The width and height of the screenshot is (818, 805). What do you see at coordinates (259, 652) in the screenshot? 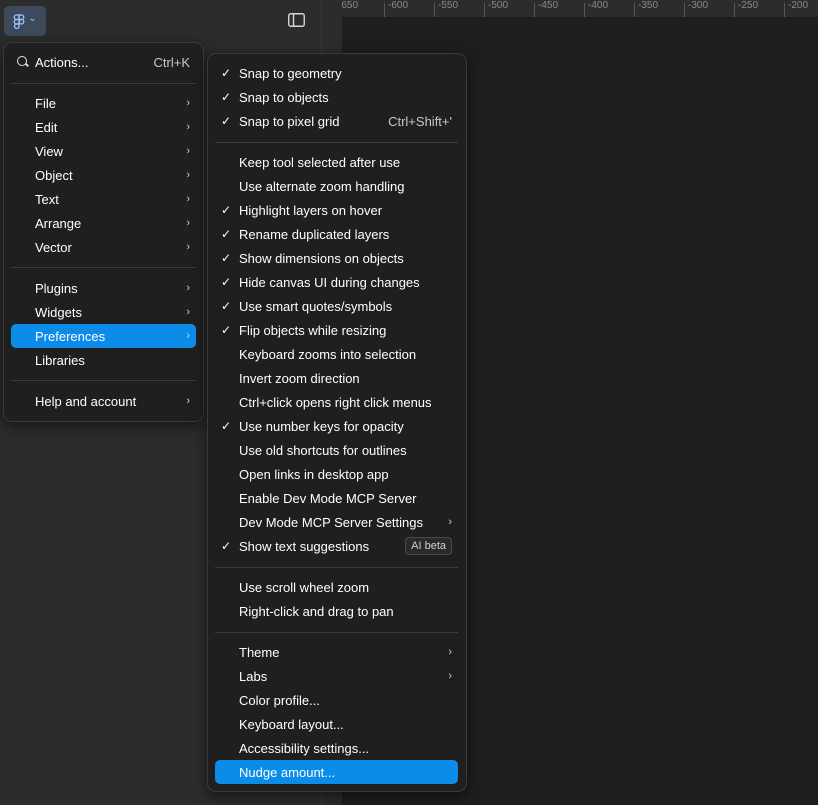
I see `menu-item-label: Theme` at bounding box center [259, 652].